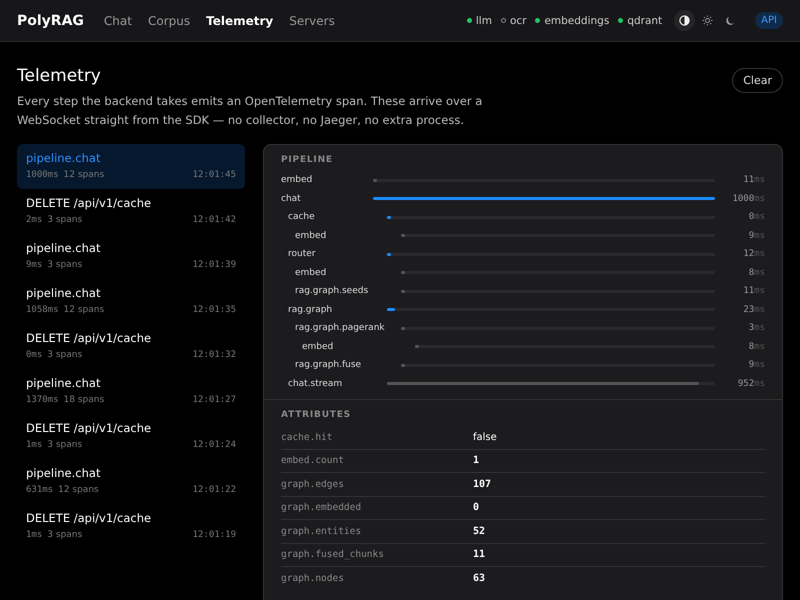 The height and width of the screenshot is (600, 800). I want to click on span-name: rag.graph.seeds, so click(334, 291).